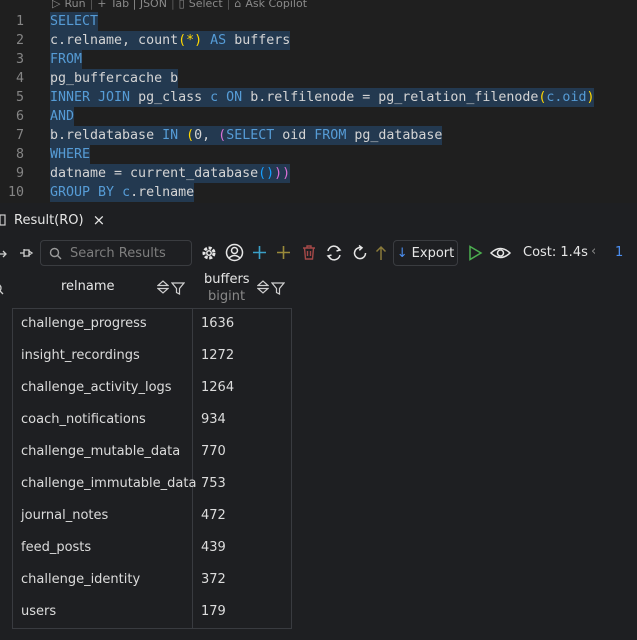  What do you see at coordinates (206, 5) in the screenshot?
I see `codelens-select: Select` at bounding box center [206, 5].